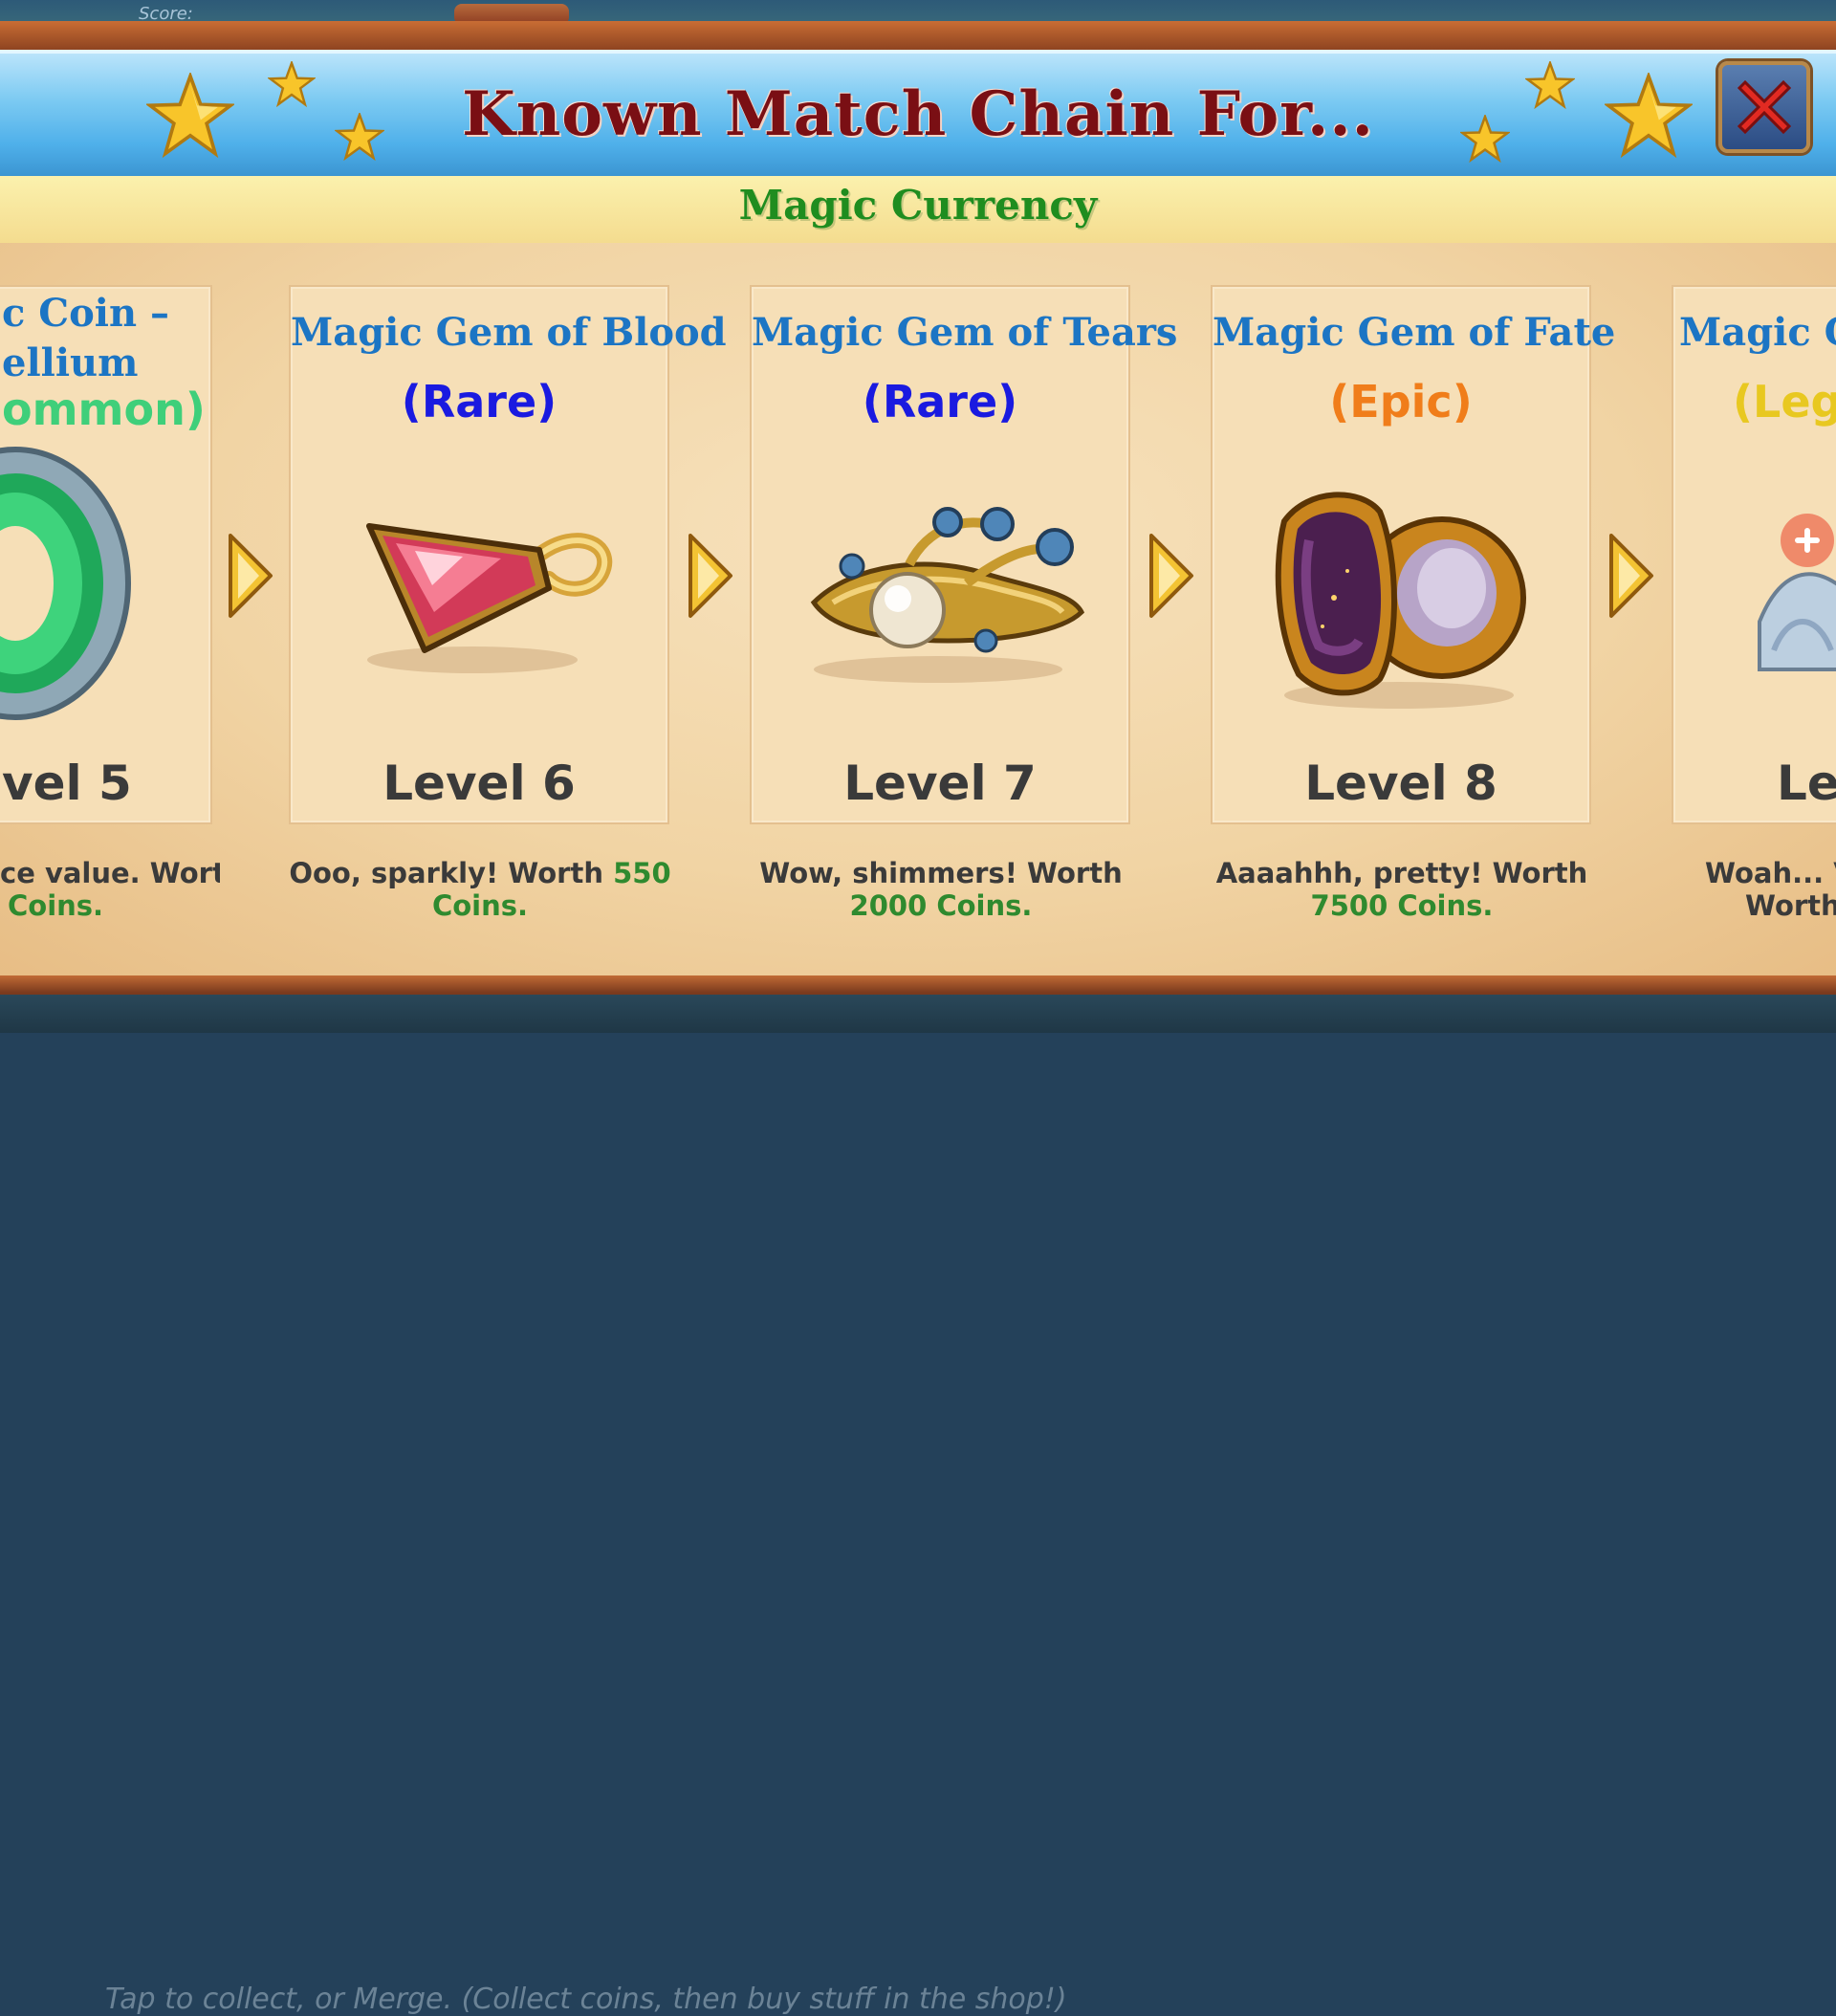  Describe the element at coordinates (940, 783) in the screenshot. I see `card-level: Level 7` at that location.